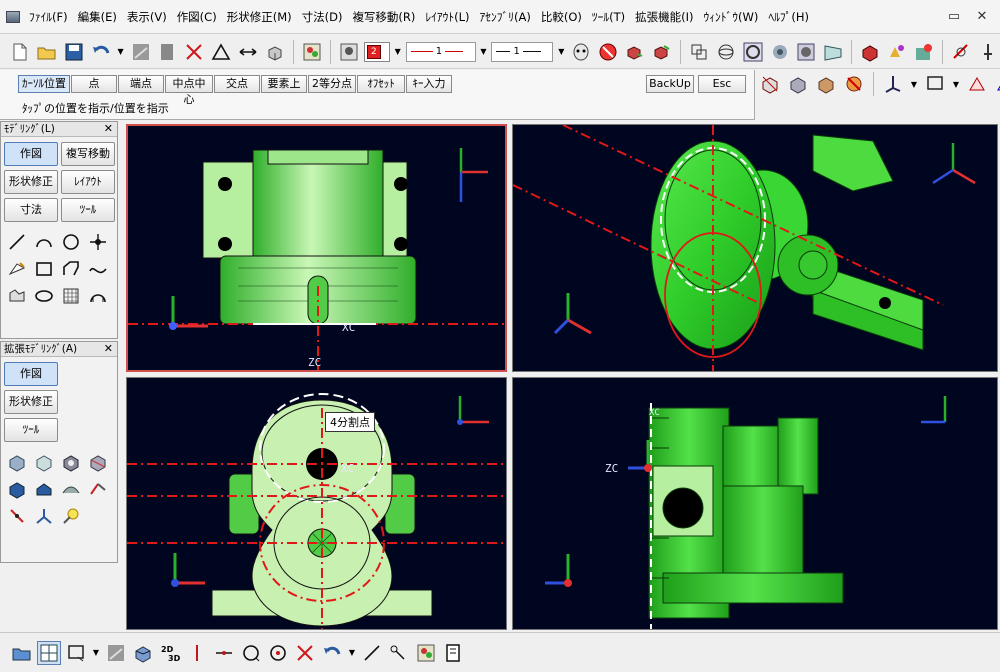 The width and height of the screenshot is (1000, 672). Describe the element at coordinates (88, 210) in the screenshot. I see `modeling-tools-button: ﾂｰﾙ` at that location.